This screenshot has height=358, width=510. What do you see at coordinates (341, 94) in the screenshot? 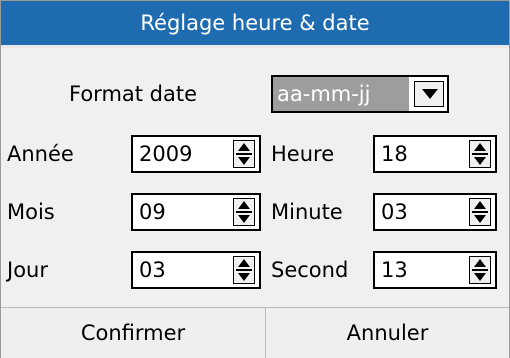
I see `date-format-value: aa-mm-jj` at bounding box center [341, 94].